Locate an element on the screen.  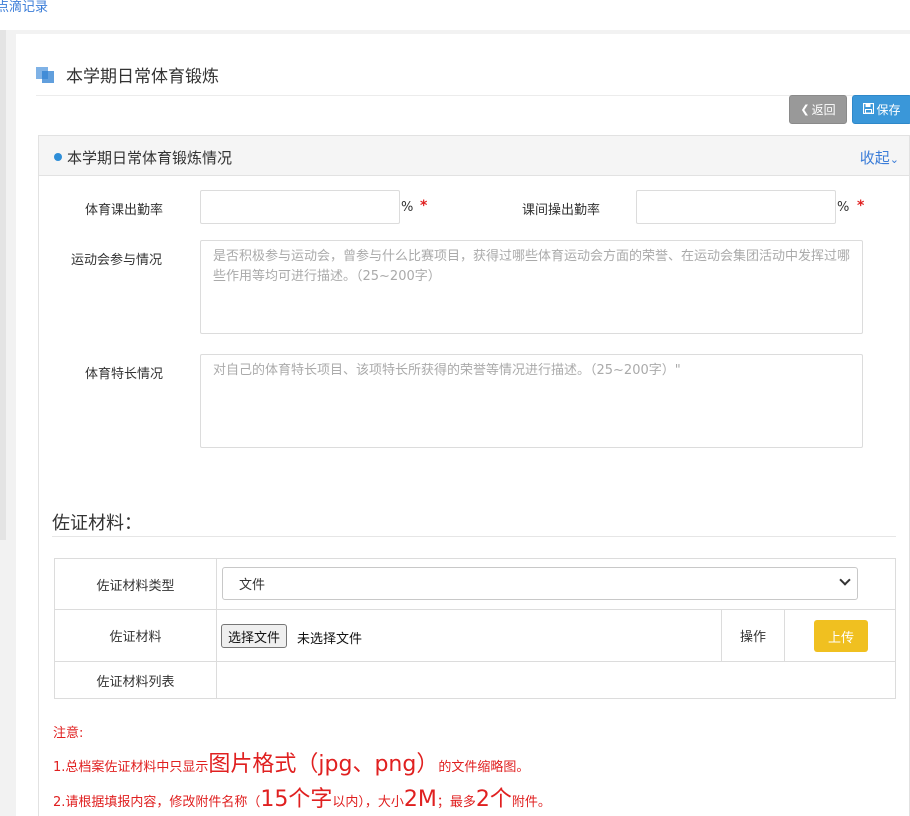
chevron-down-icon is located at coordinates (845, 580).